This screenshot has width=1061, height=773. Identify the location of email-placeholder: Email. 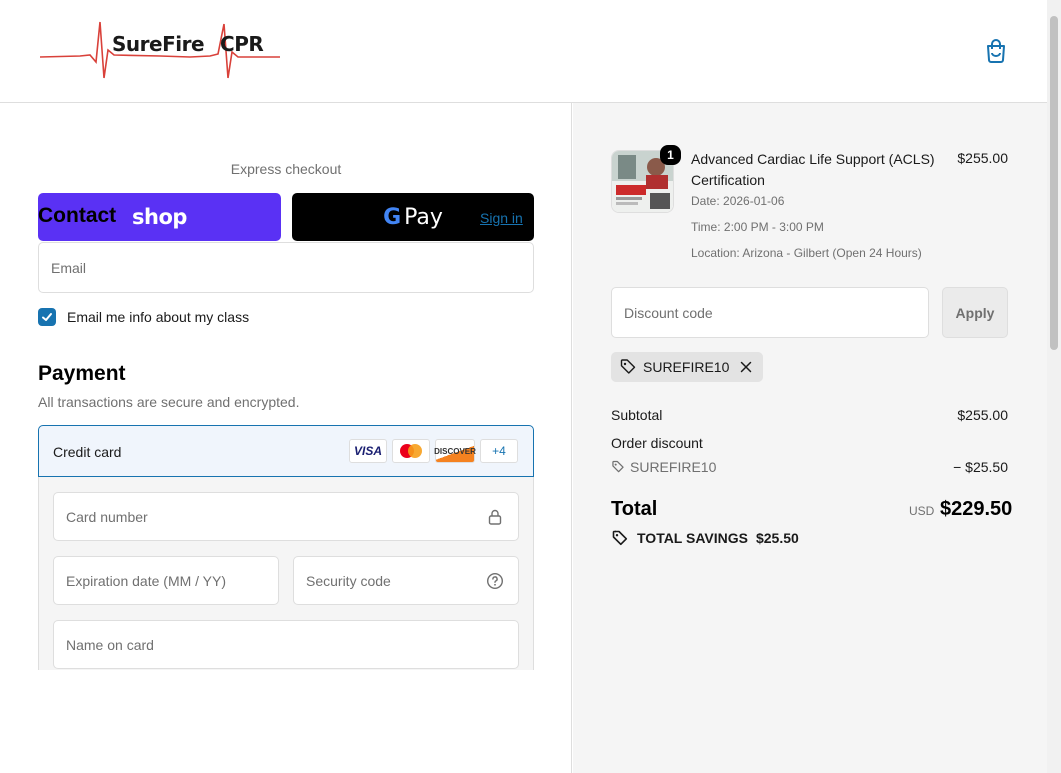
(69, 267).